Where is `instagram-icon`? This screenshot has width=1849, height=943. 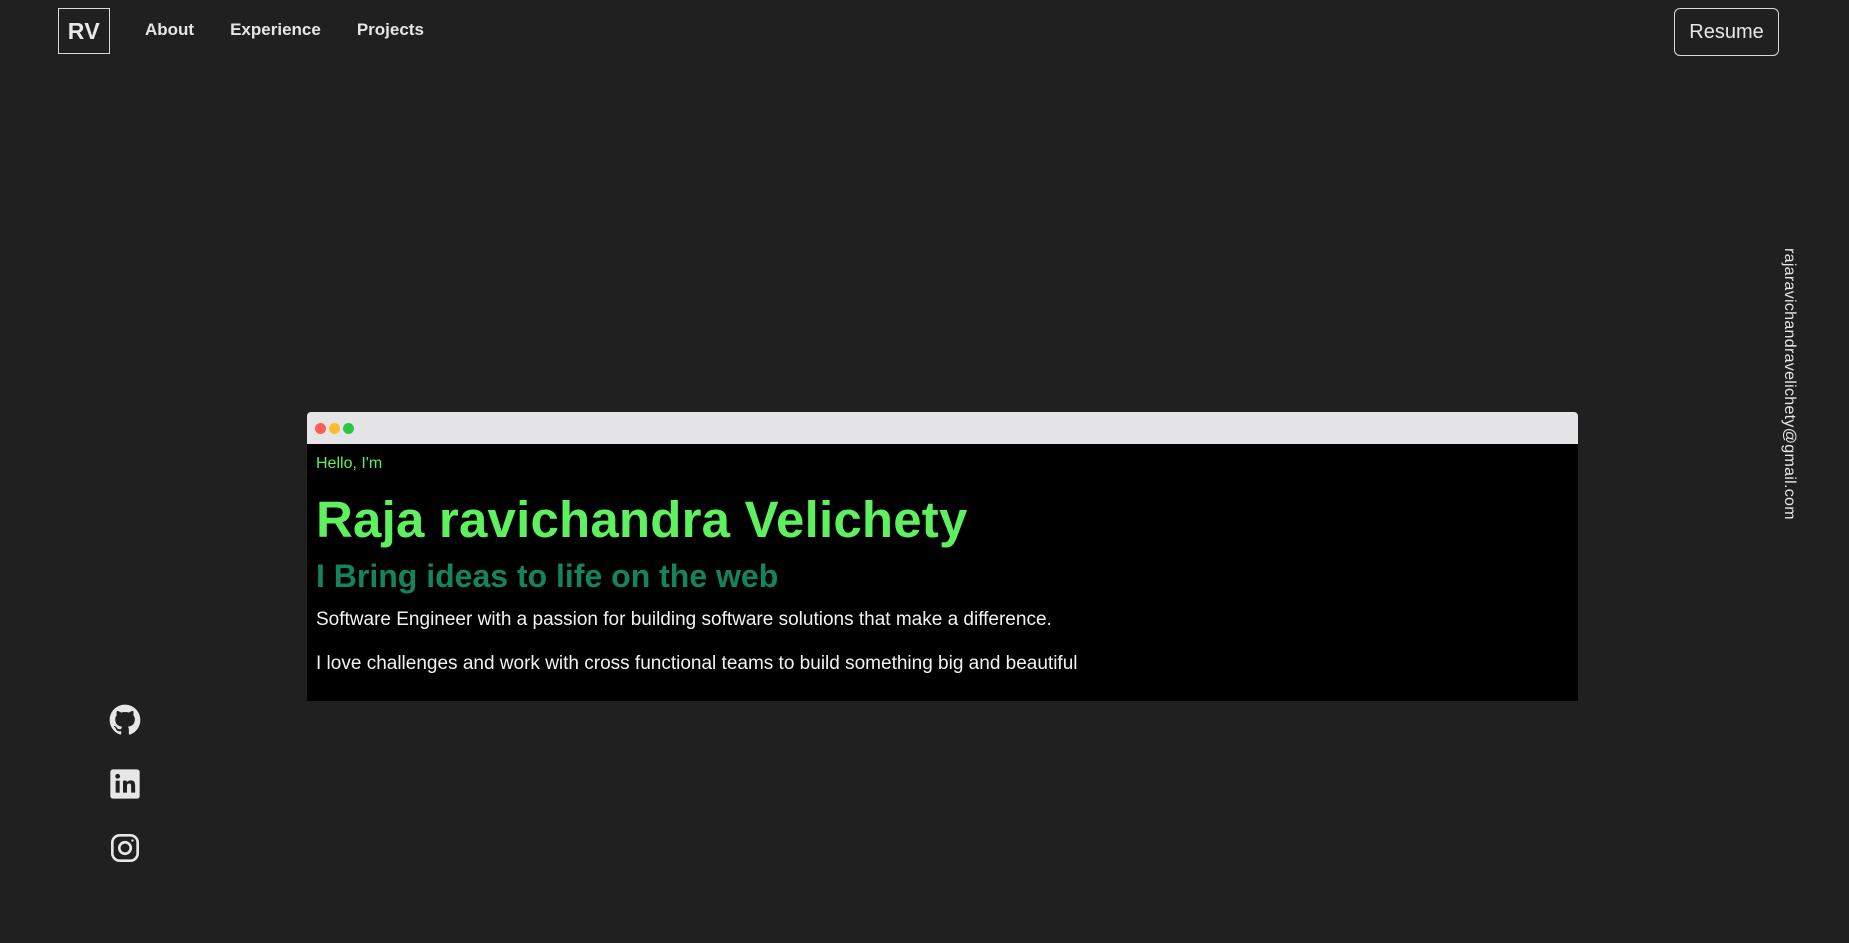
instagram-icon is located at coordinates (125, 848).